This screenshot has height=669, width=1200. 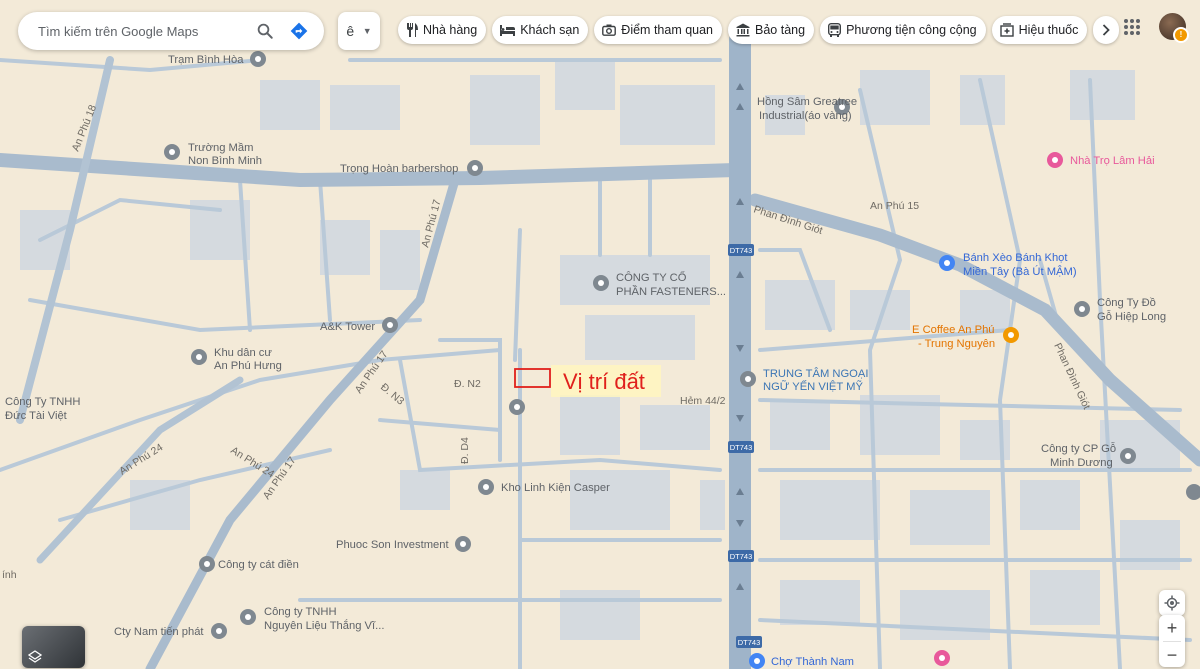 I want to click on poi-label: TRUNG TÂM NGOẠI, so click(x=815, y=373).